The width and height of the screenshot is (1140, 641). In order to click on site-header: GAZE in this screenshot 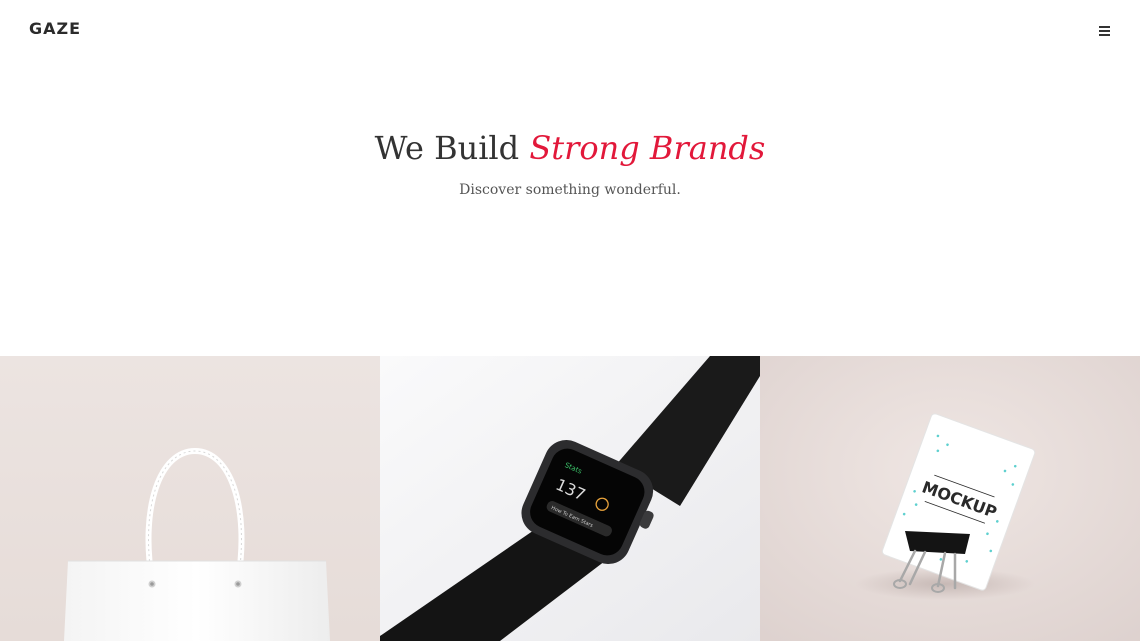, I will do `click(570, 30)`.